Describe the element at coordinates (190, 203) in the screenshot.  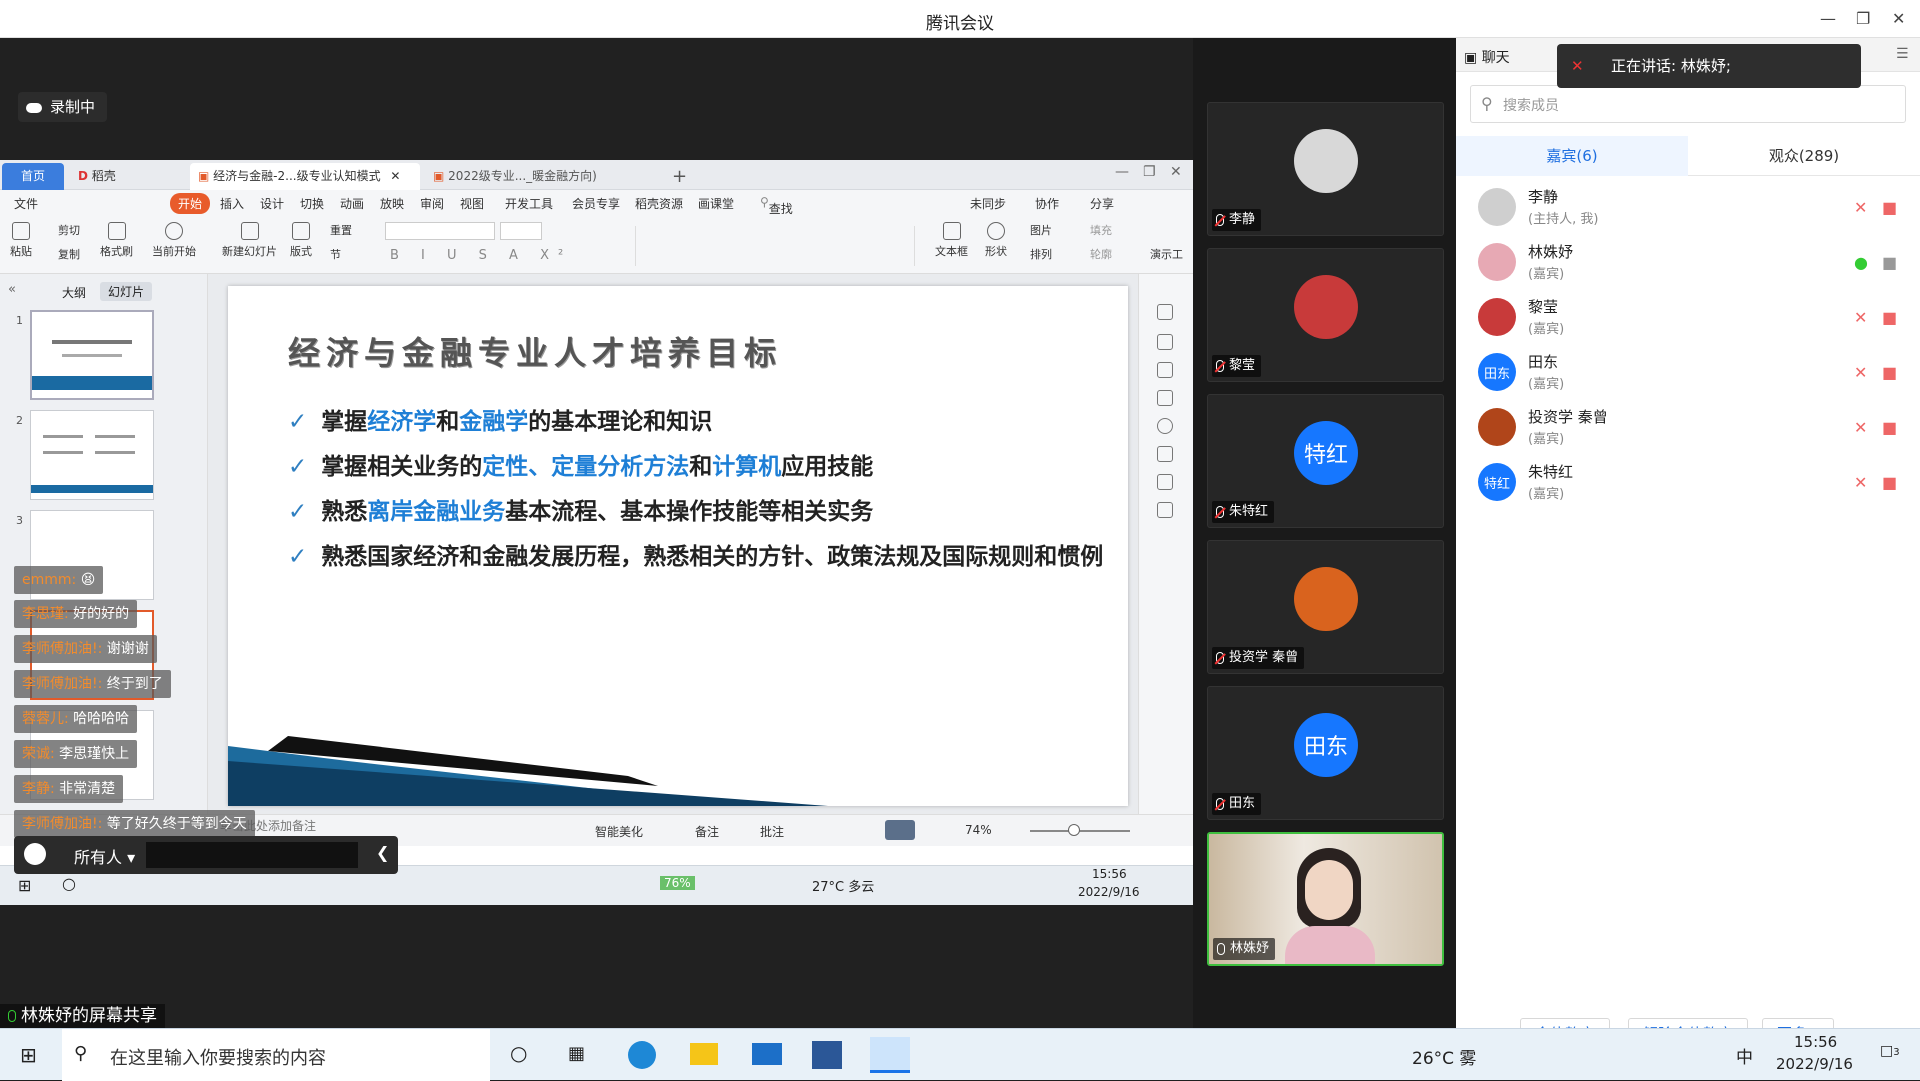
I see `menu-start: 开始` at that location.